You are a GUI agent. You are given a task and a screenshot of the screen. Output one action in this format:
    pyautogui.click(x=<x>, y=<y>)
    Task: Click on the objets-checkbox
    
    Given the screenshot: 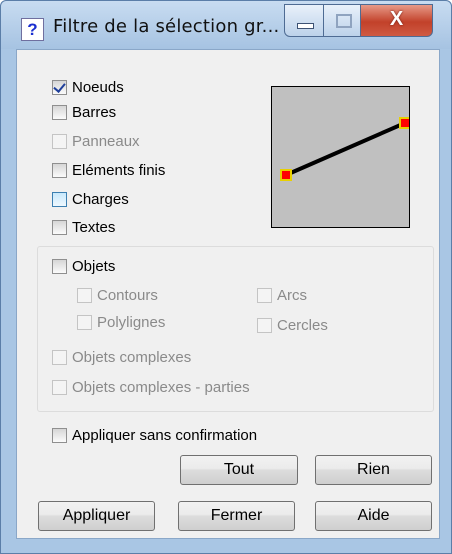 What is the action you would take?
    pyautogui.click(x=59, y=266)
    